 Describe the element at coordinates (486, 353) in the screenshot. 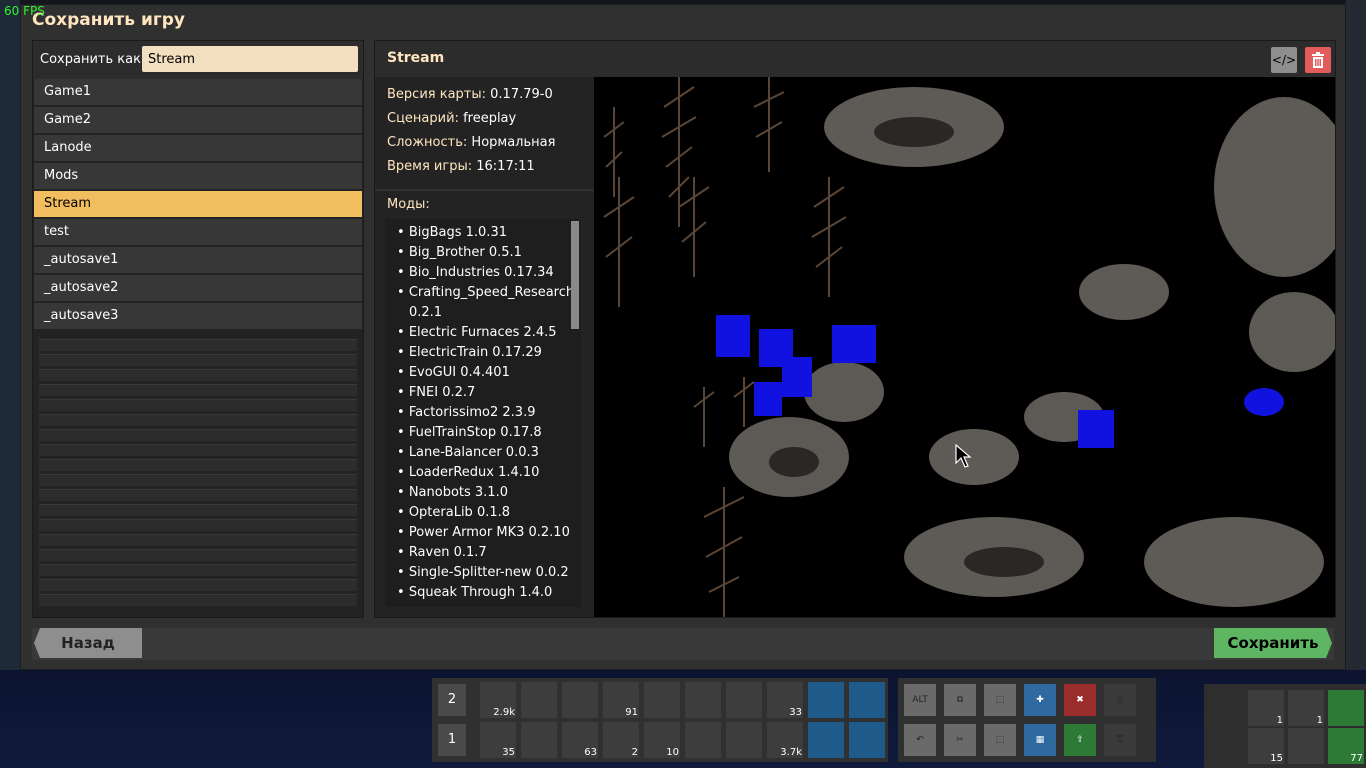

I see `mod-item: ElectricTrain 0.17.29` at that location.